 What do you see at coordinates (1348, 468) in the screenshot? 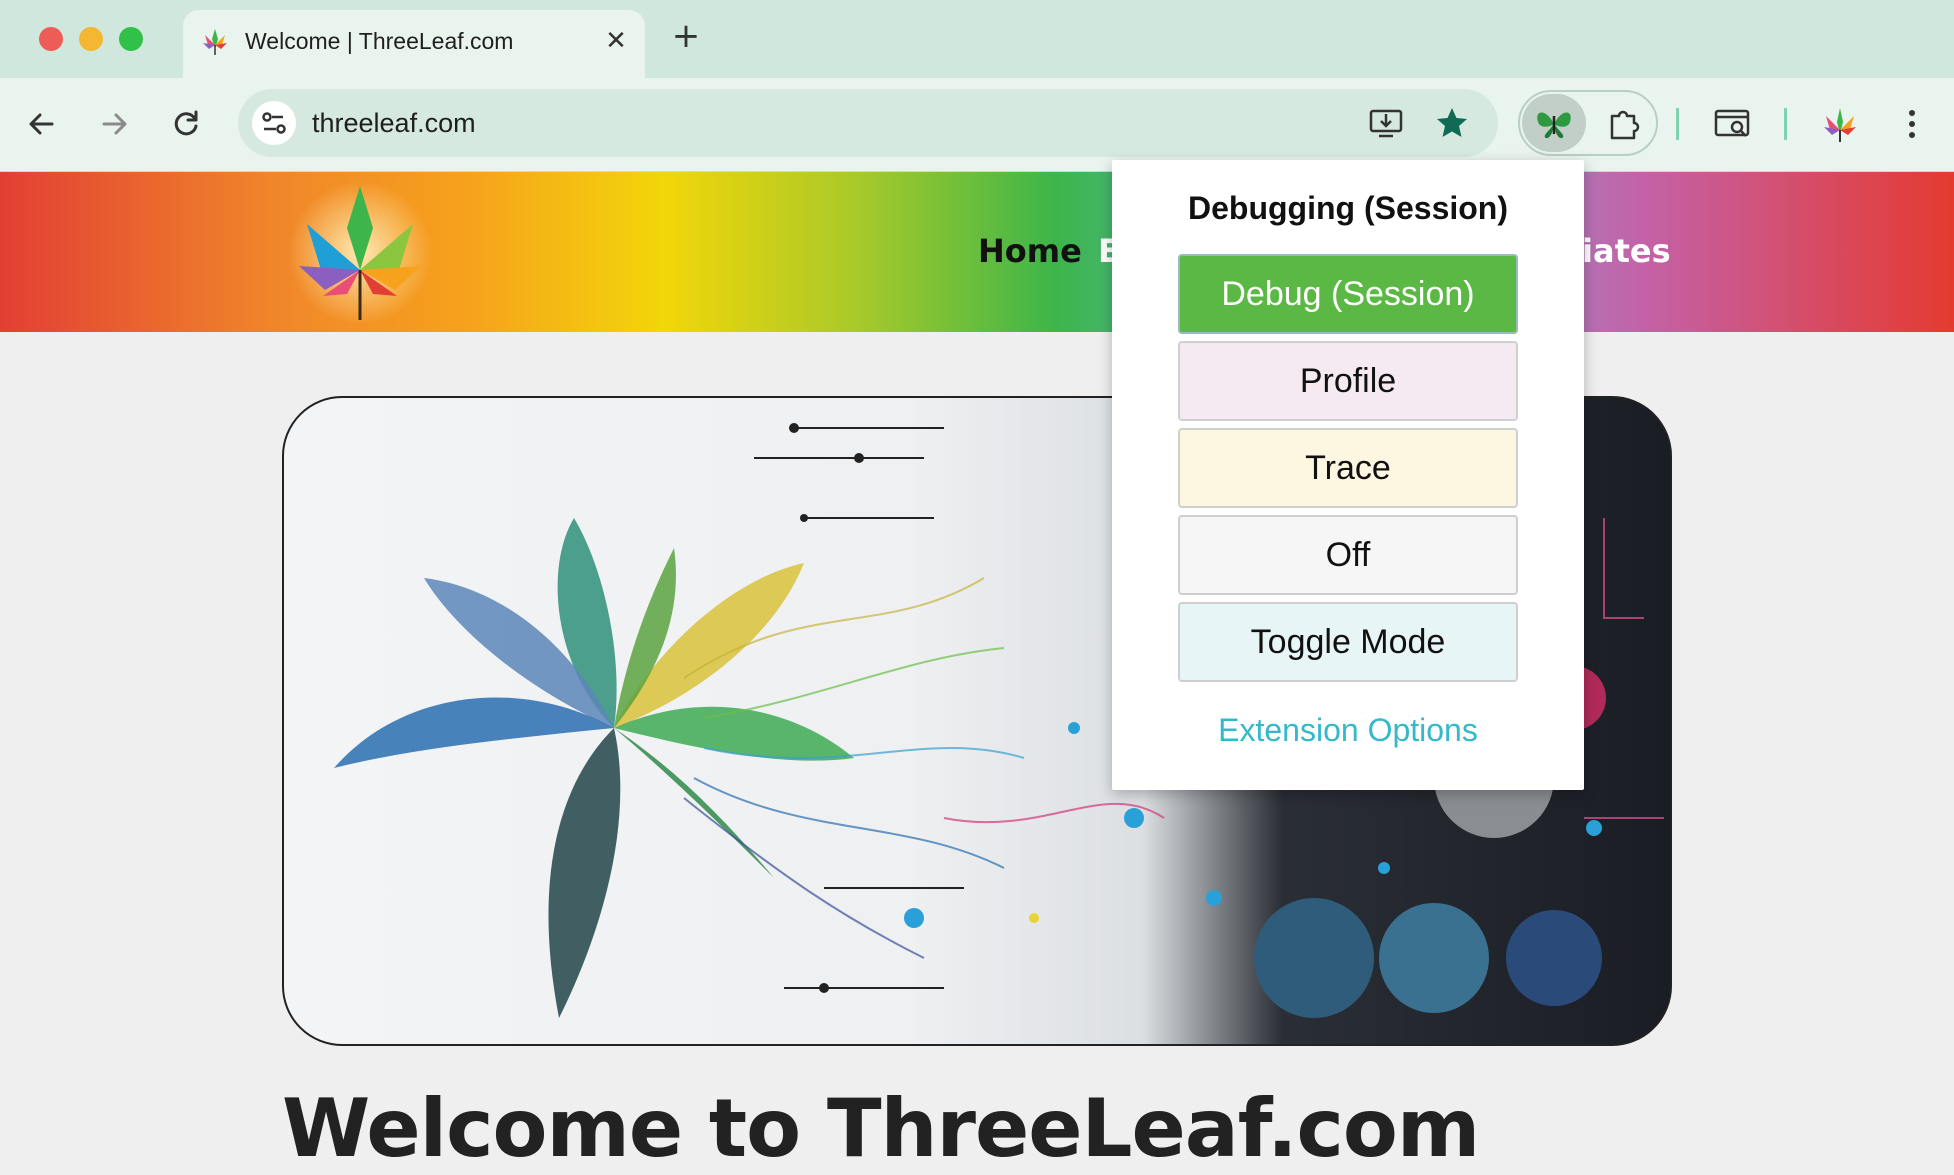
I see `trace-button: Trace` at bounding box center [1348, 468].